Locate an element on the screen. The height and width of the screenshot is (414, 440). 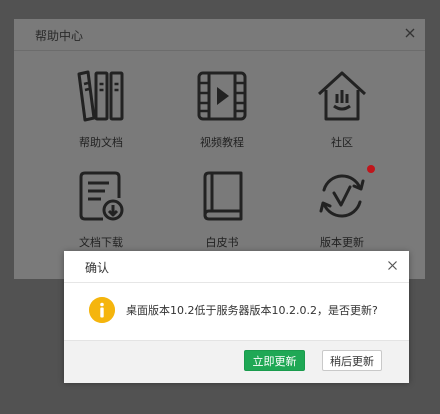
update-badge is located at coordinates (371, 169).